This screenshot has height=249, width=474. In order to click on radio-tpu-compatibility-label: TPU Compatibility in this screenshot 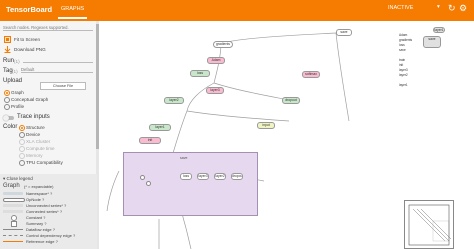, I will do `click(44, 162)`.